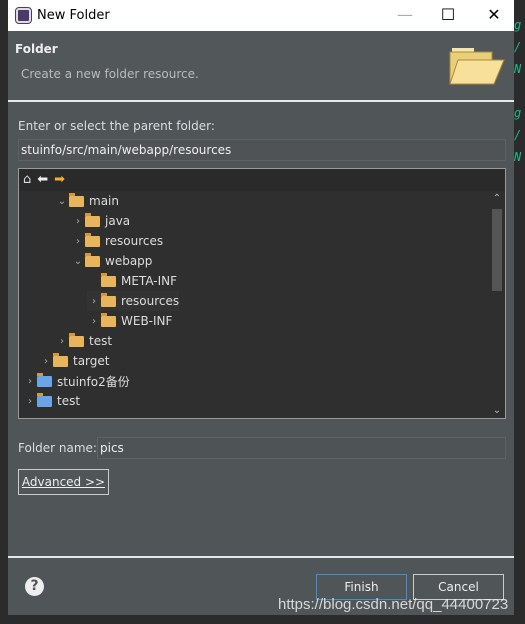 Image resolution: width=525 pixels, height=624 pixels. Describe the element at coordinates (34, 586) in the screenshot. I see `help-icon: ?` at that location.